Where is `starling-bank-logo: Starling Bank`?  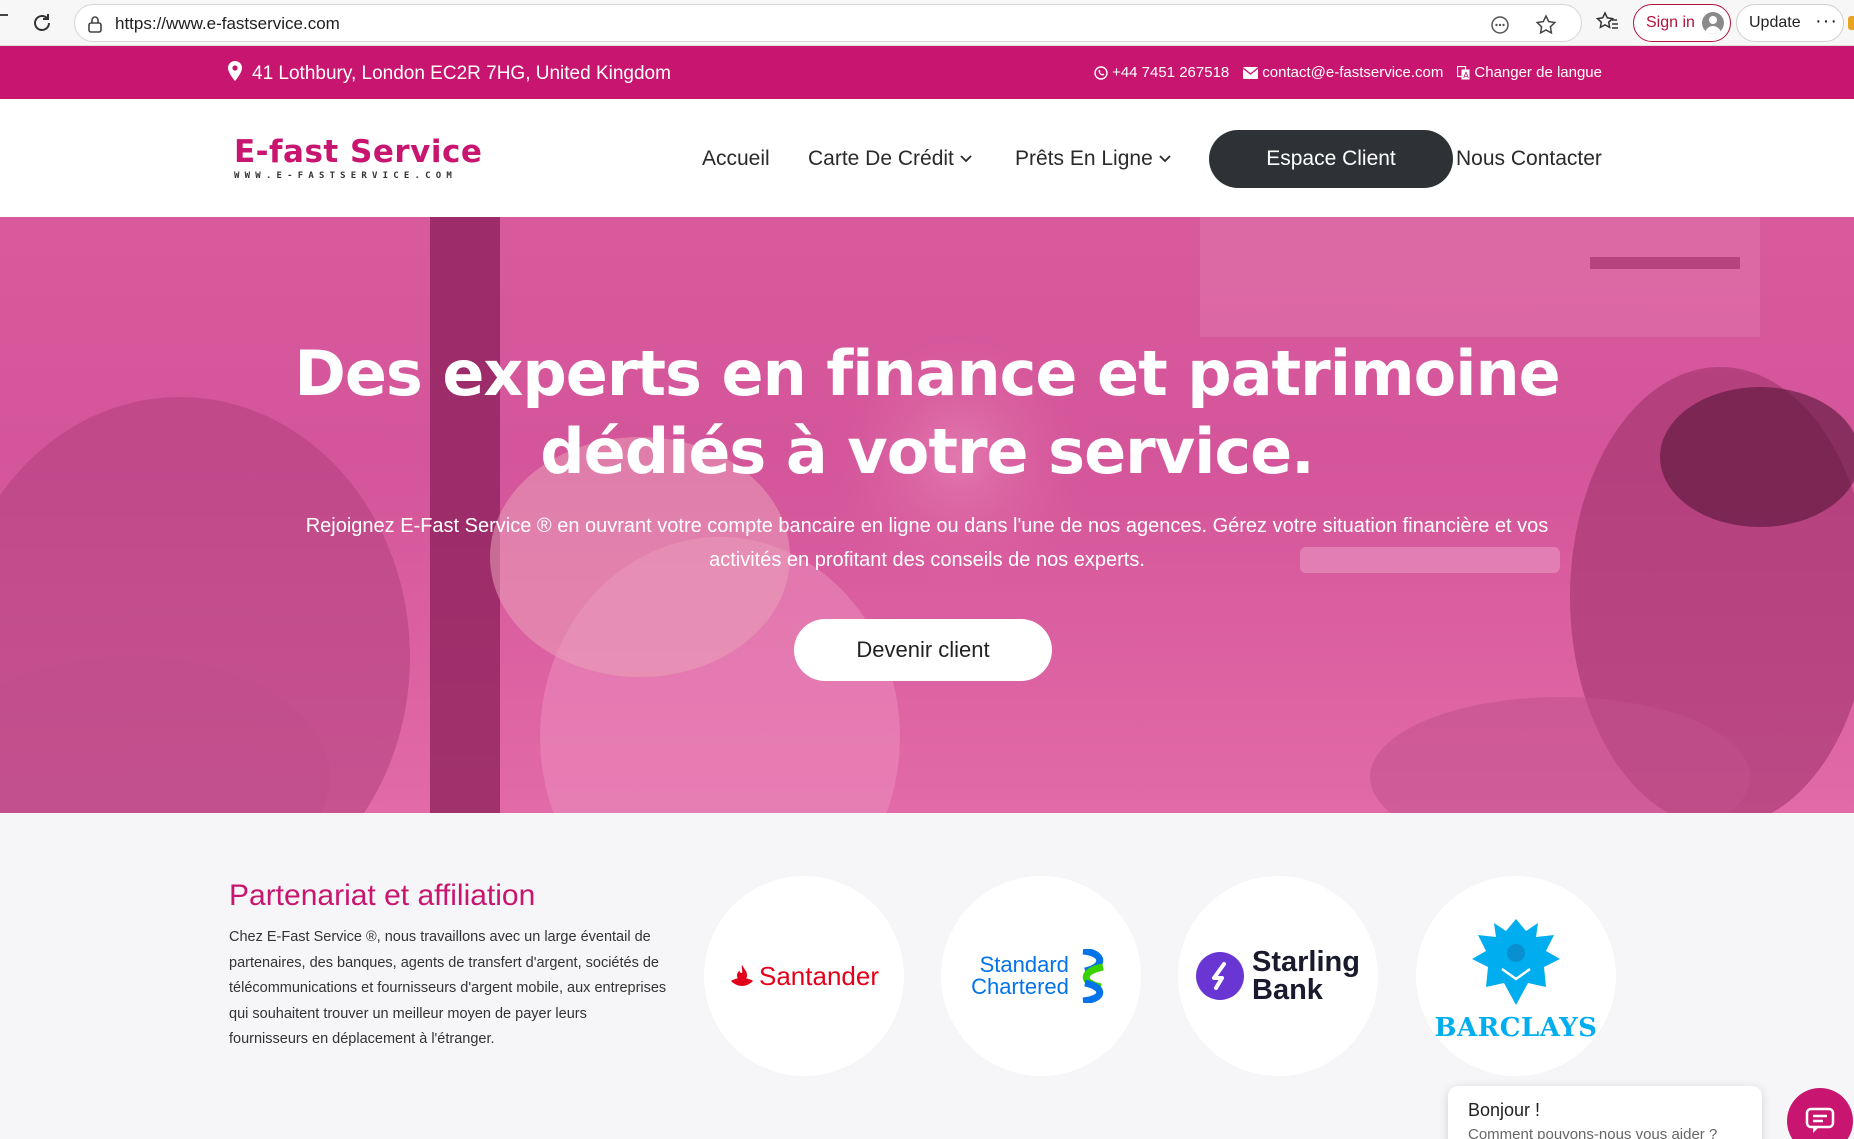
starling-bank-logo: Starling Bank is located at coordinates (1278, 976).